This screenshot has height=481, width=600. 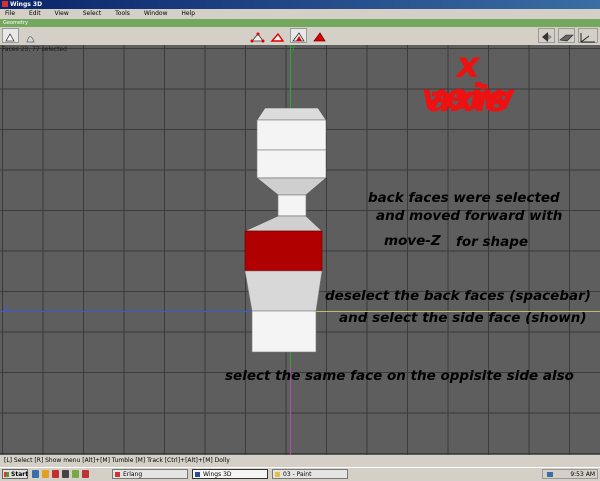 I want to click on upper-block-face, so click(x=291, y=135).